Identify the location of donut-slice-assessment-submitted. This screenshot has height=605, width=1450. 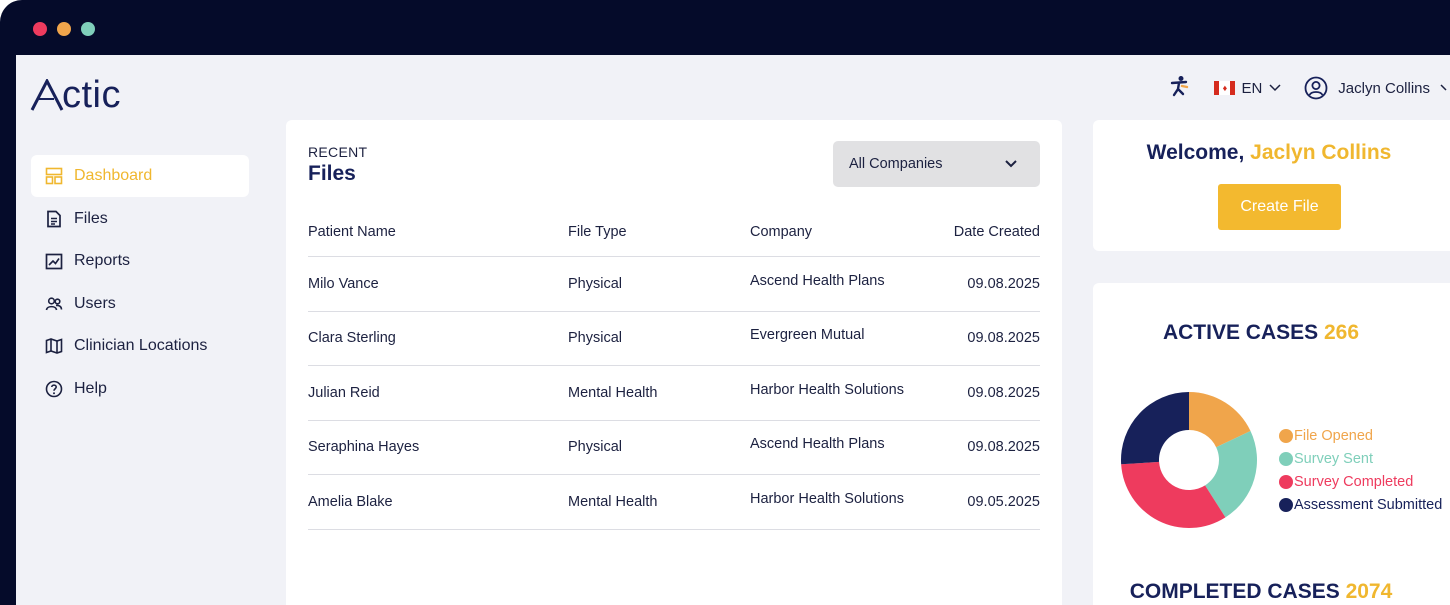
(1155, 428).